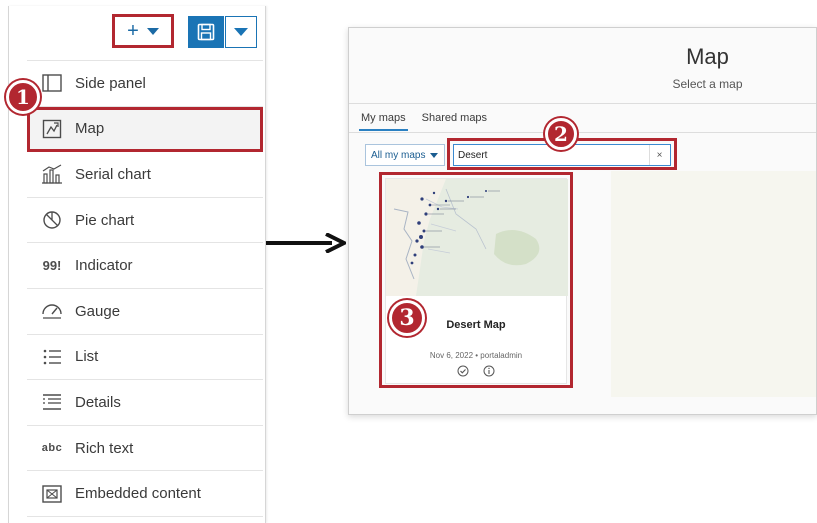 The width and height of the screenshot is (817, 523). Describe the element at coordinates (105, 220) in the screenshot. I see `menu-item-label: Pie chart` at that location.